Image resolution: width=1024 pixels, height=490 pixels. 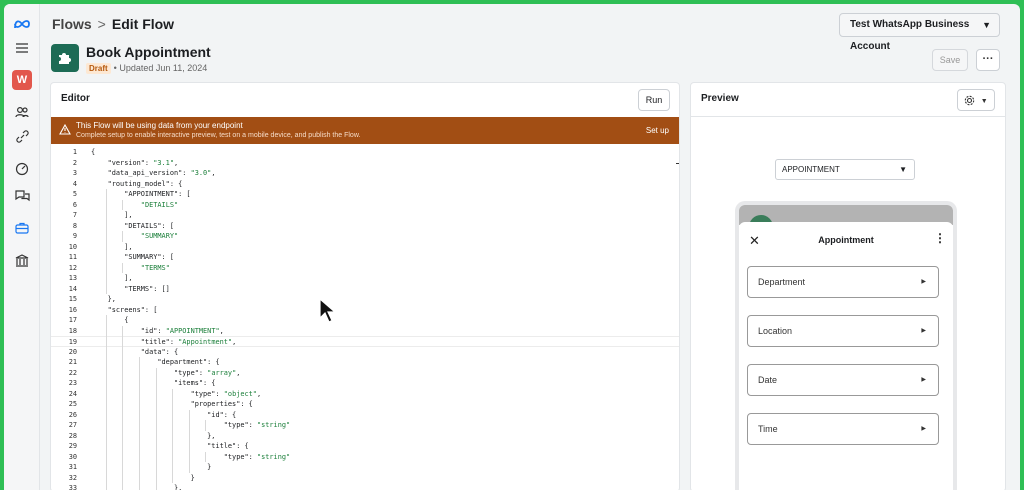 I want to click on divider, so click(x=848, y=116).